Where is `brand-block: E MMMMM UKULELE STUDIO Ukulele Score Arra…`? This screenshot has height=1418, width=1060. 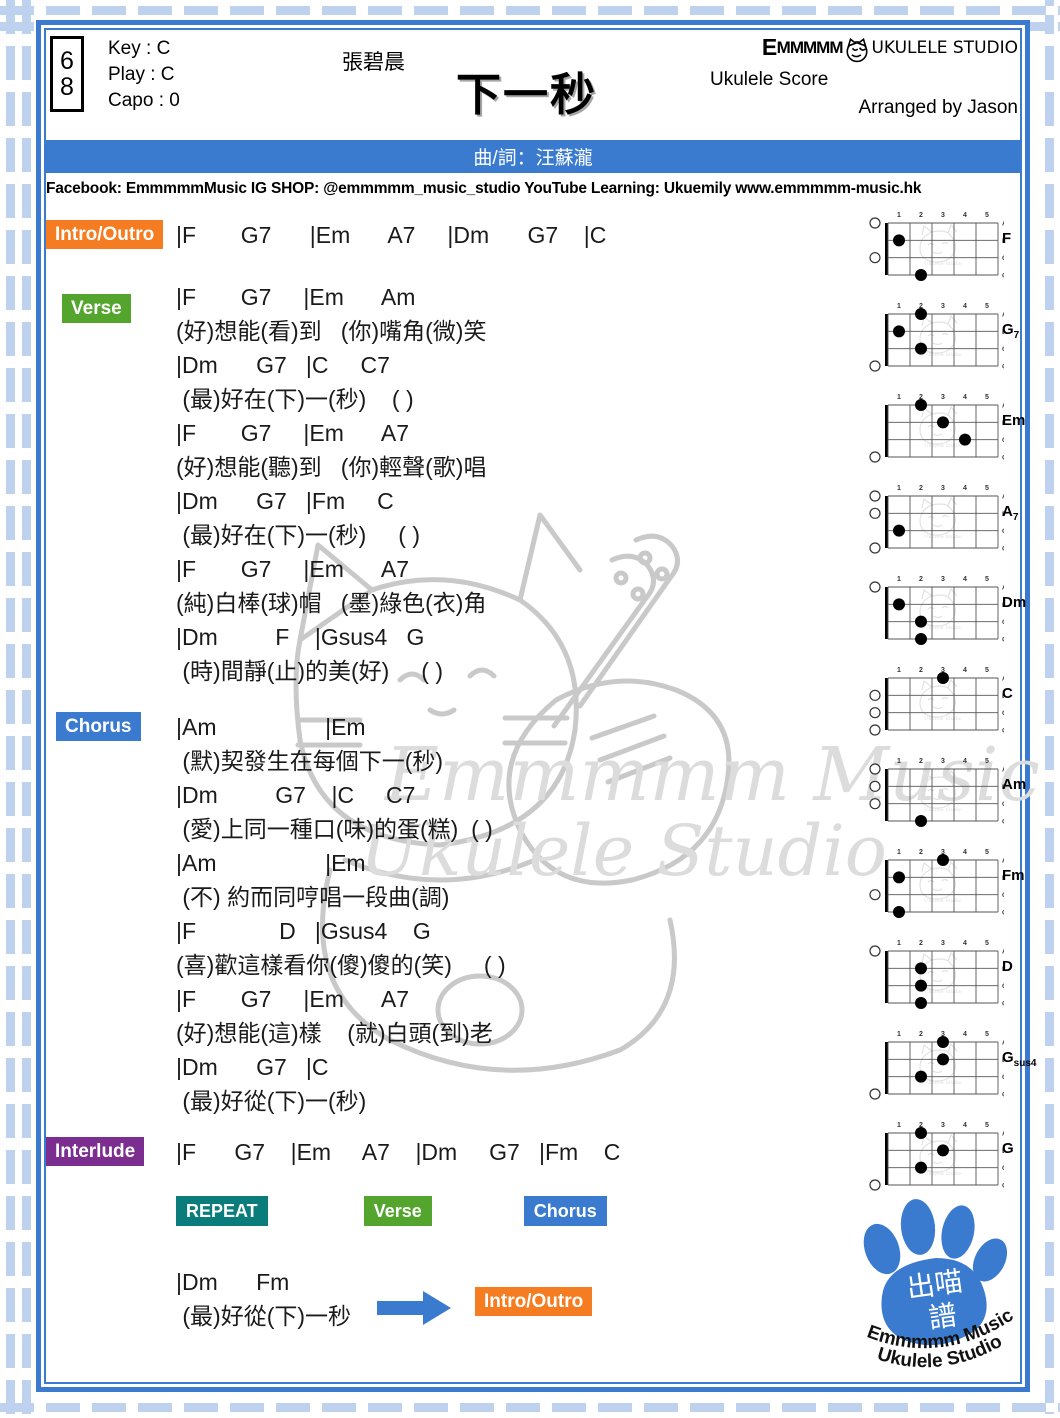 brand-block: E MMMMM UKULELE STUDIO Ukulele Score Arra… is located at coordinates (859, 76).